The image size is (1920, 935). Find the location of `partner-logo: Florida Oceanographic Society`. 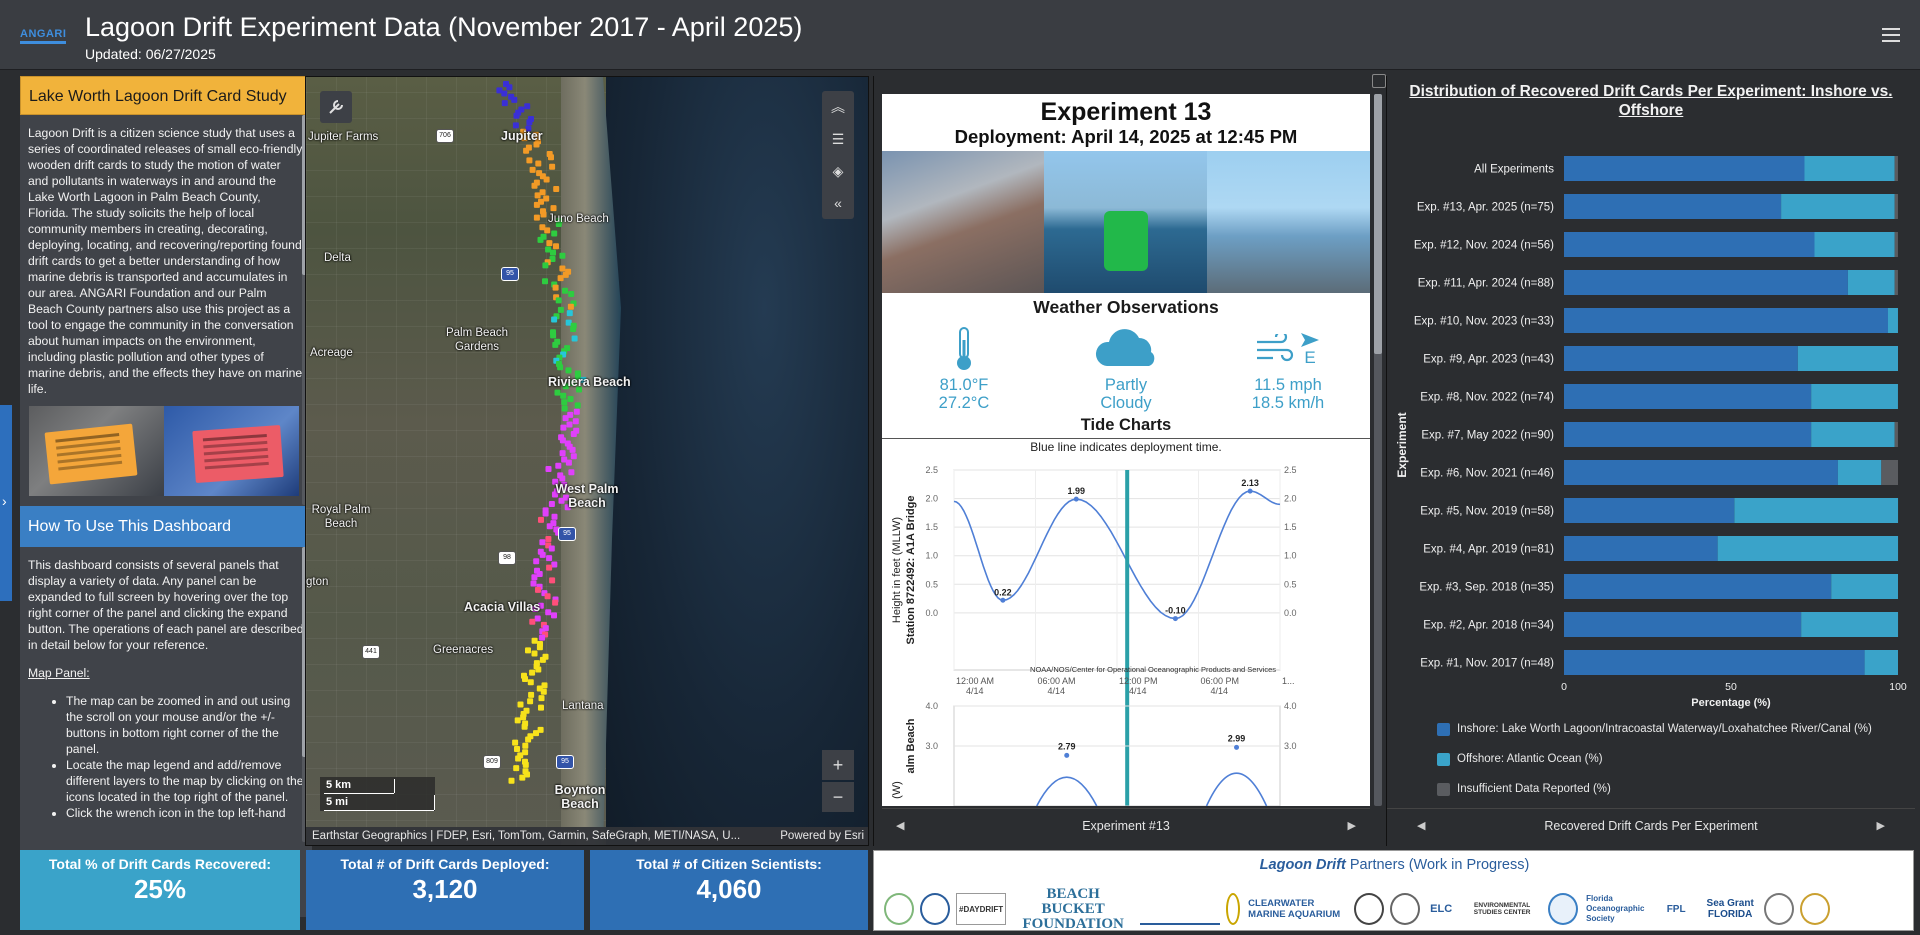

partner-logo: Florida Oceanographic Society is located at coordinates (1617, 909).